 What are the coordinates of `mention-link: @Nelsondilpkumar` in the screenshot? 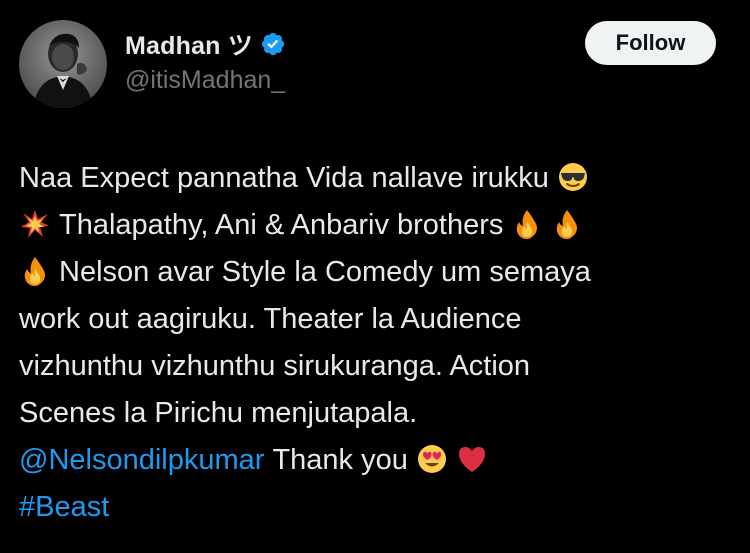 It's located at (141, 460).